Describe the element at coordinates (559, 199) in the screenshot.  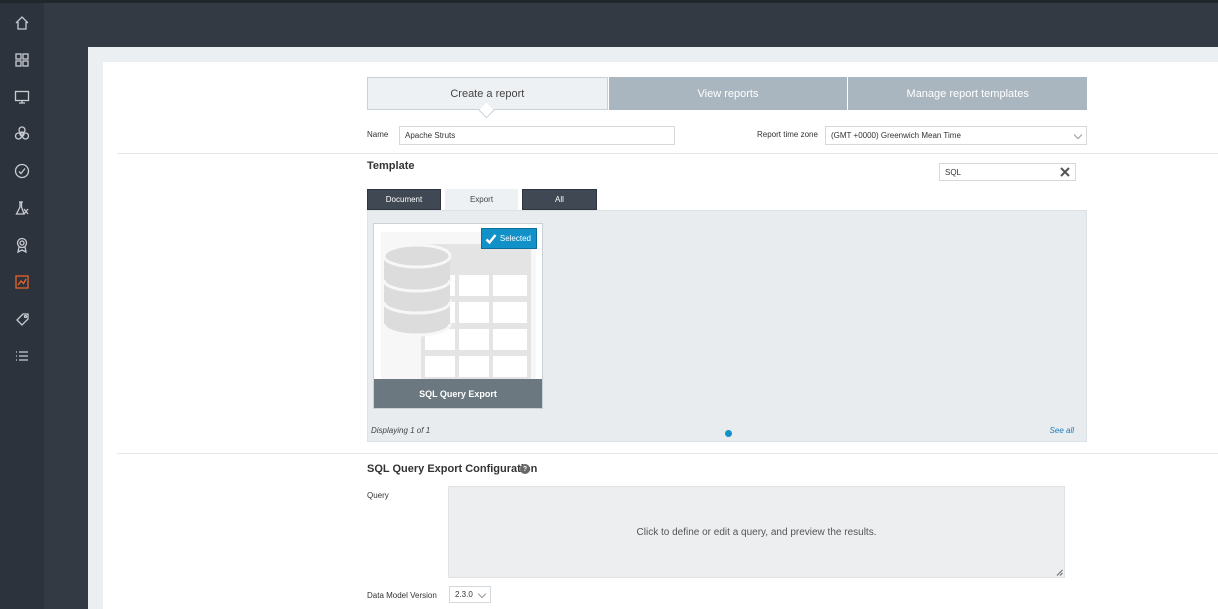
I see `filter-all-button: All` at that location.